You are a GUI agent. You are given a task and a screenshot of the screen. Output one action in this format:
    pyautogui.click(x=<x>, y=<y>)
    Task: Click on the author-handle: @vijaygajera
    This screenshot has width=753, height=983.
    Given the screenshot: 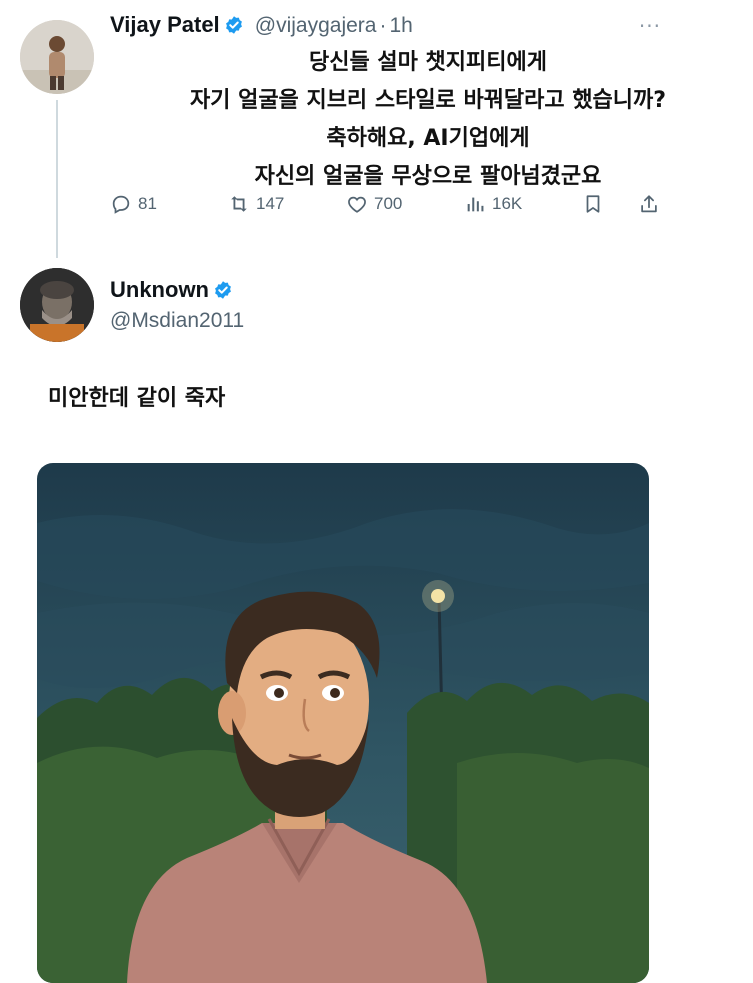 What is the action you would take?
    pyautogui.click(x=316, y=25)
    